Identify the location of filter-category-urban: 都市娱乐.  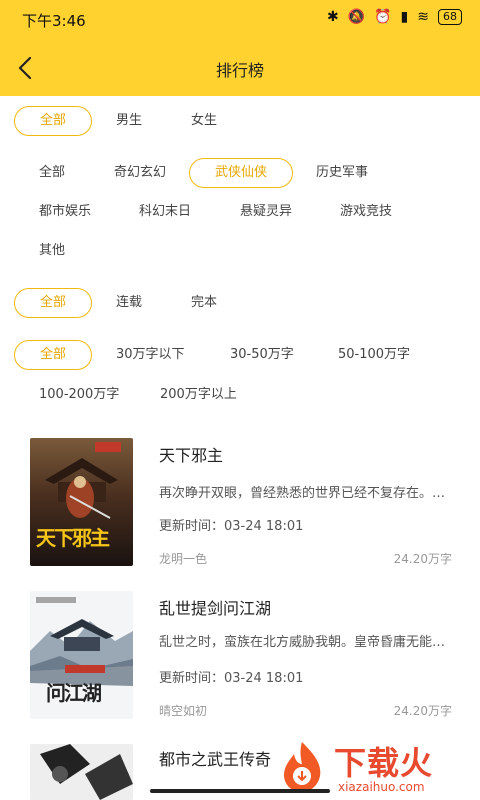
(65, 212).